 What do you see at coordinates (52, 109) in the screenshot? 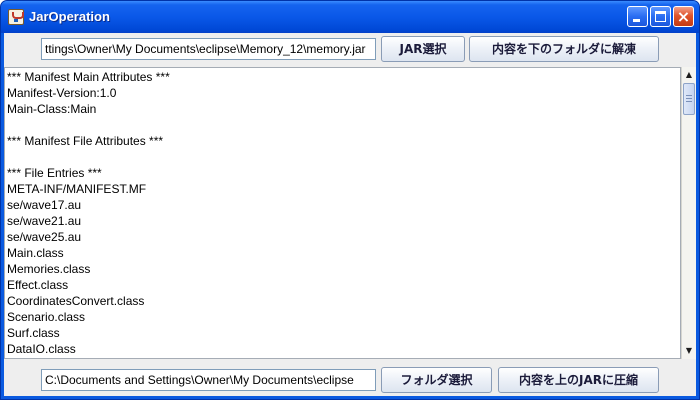
I see `content-line: Main-Class:Main` at bounding box center [52, 109].